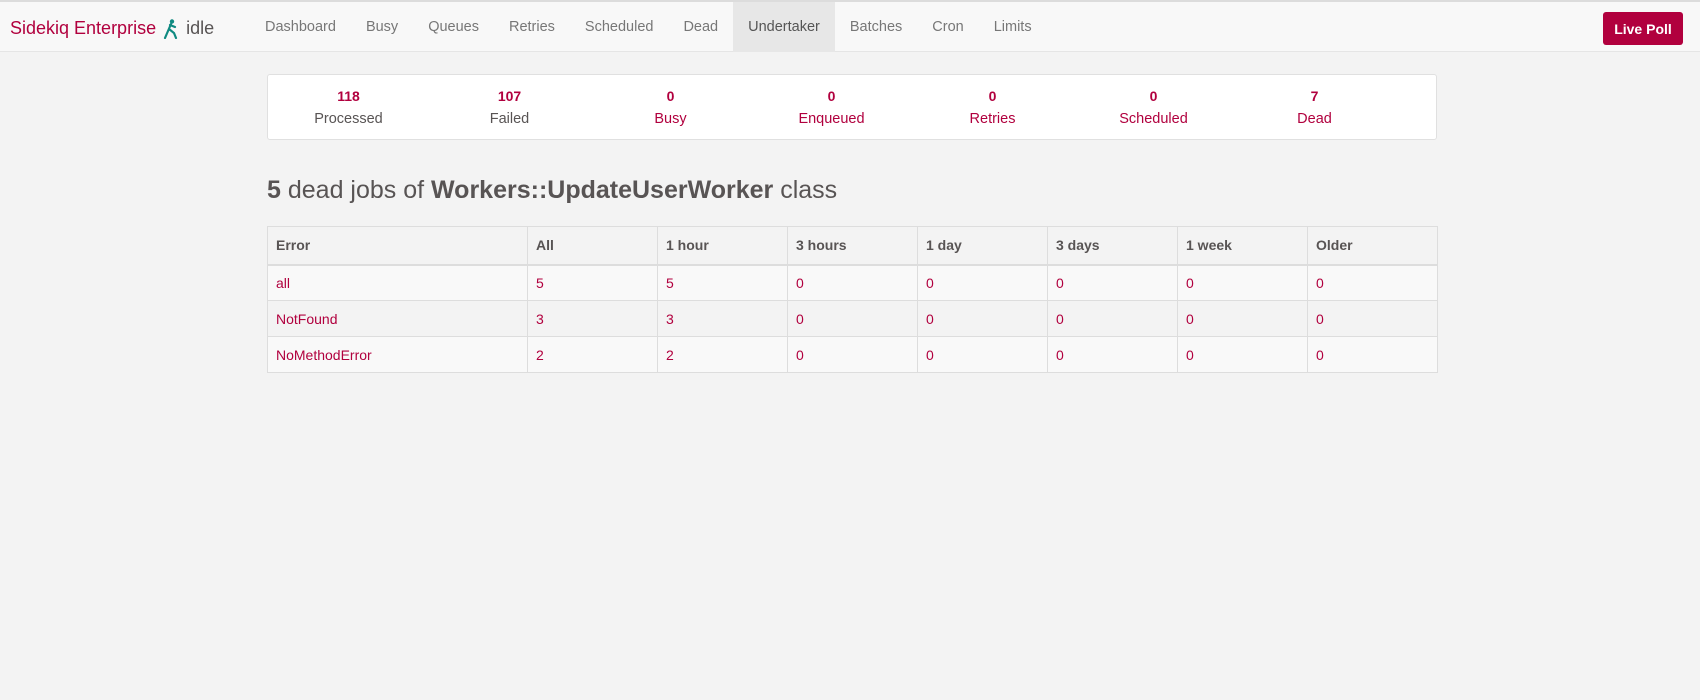  I want to click on table-row: NotFound 3 3 0 0 0 0 0, so click(852, 318).